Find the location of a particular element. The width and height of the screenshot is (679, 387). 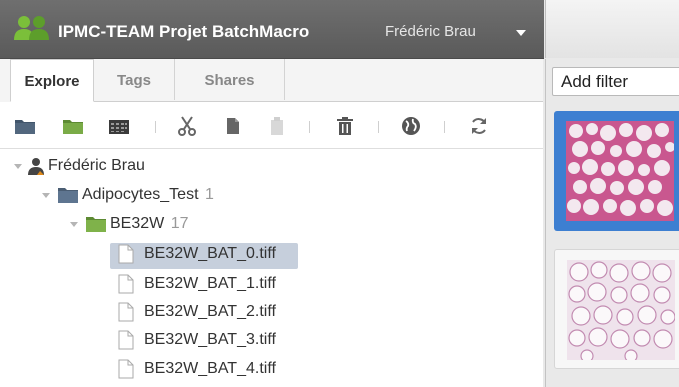

tree-node-label: BE32W_BAT_1.tiff is located at coordinates (210, 283).